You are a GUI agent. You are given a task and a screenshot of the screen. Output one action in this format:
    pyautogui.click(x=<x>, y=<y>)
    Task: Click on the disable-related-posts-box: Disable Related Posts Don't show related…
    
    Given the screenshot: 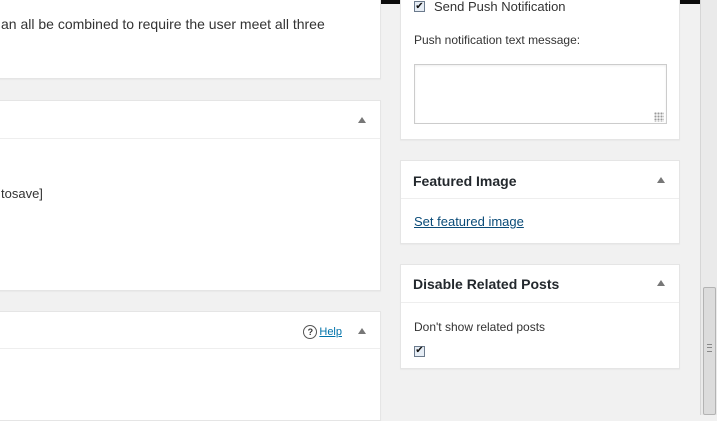 What is the action you would take?
    pyautogui.click(x=540, y=316)
    